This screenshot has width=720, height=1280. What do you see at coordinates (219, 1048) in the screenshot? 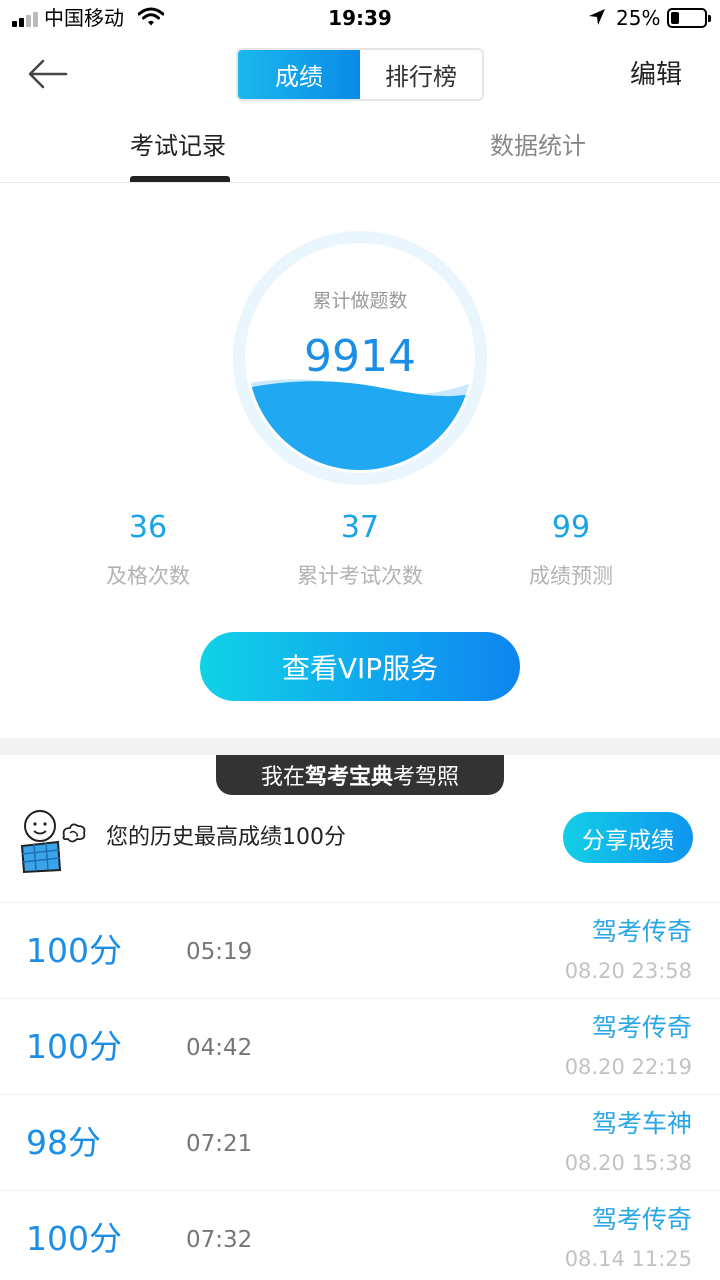
I see `record-duration: 04:42` at bounding box center [219, 1048].